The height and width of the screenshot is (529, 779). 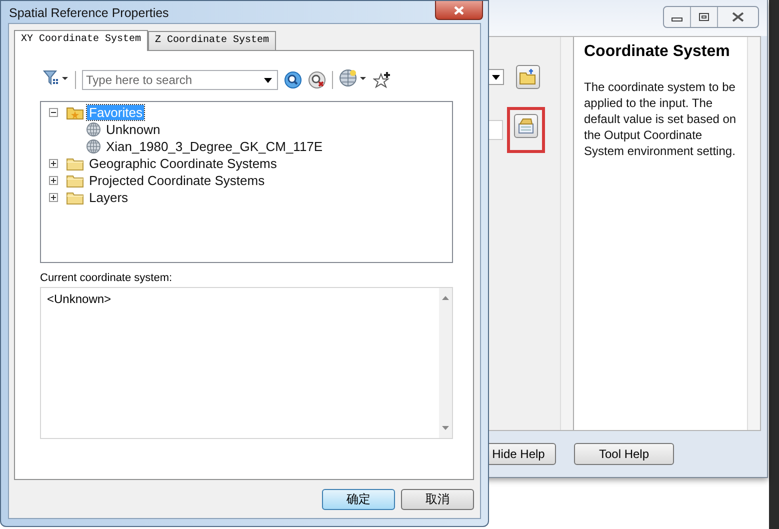 What do you see at coordinates (214, 146) in the screenshot?
I see `tree-item: Xian_1980_3_Degree_GK_CM_117E` at bounding box center [214, 146].